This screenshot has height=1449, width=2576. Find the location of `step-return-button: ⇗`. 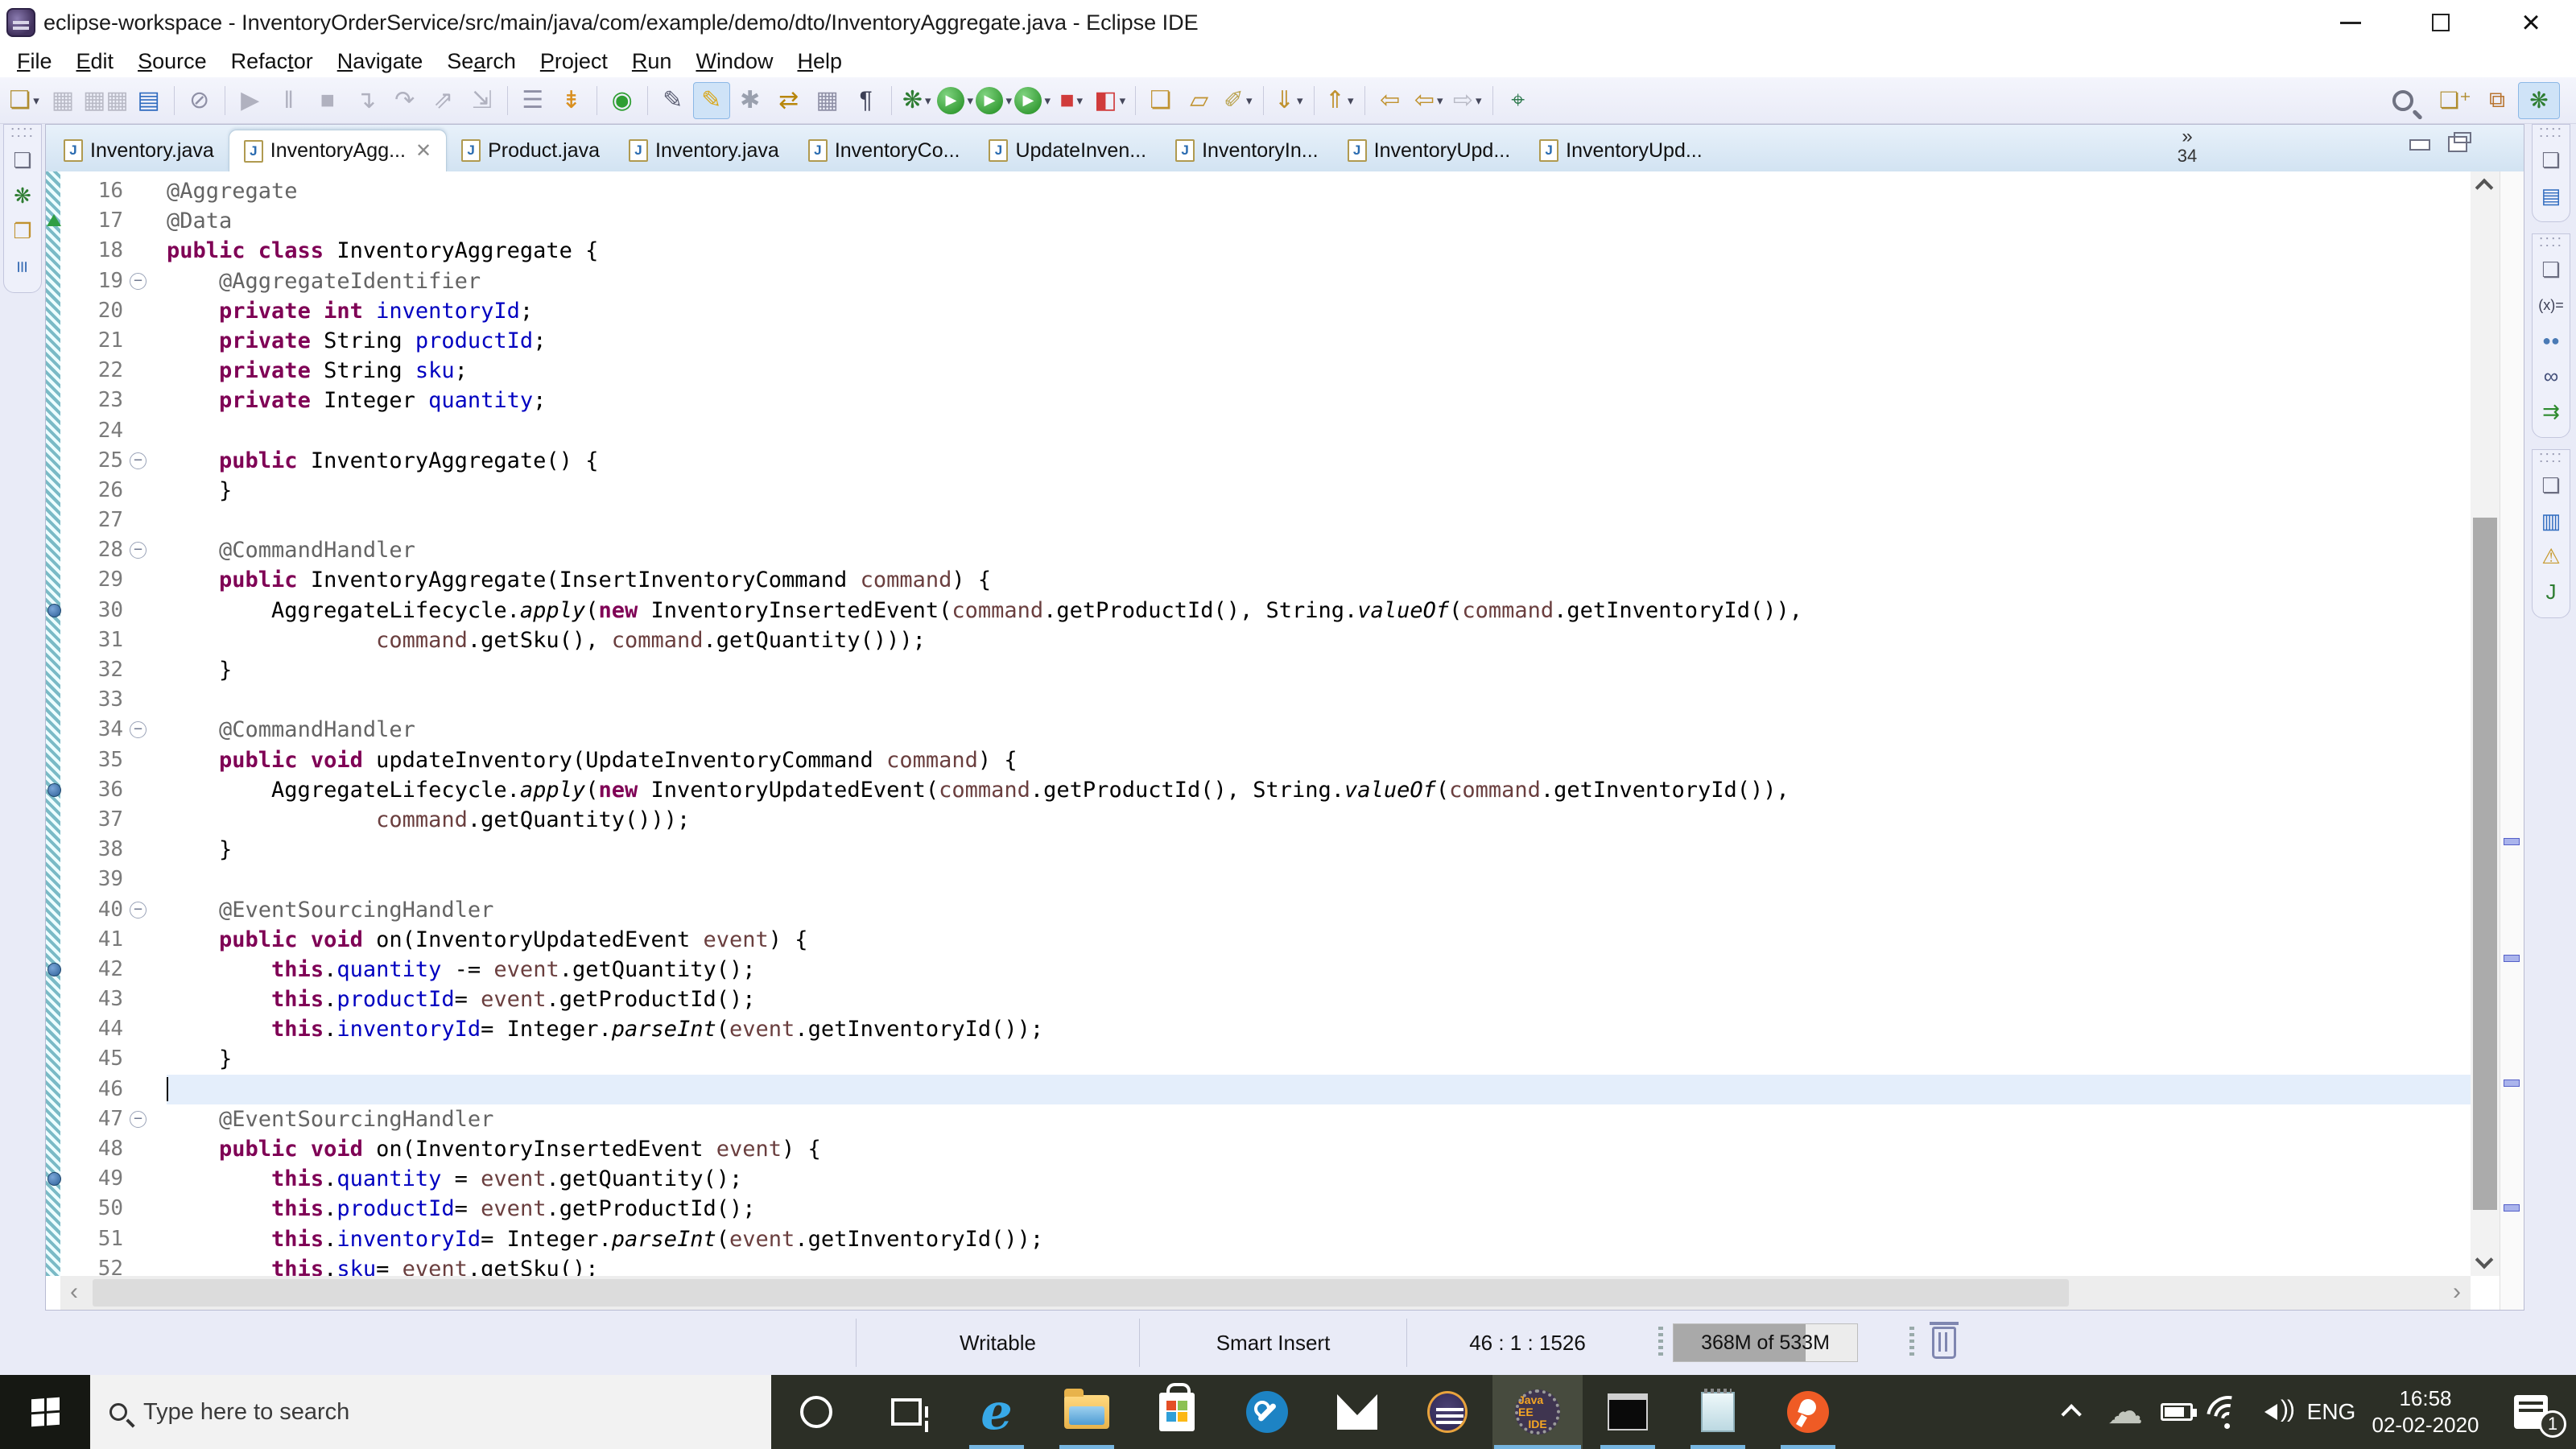

step-return-button: ⇗ is located at coordinates (443, 100).